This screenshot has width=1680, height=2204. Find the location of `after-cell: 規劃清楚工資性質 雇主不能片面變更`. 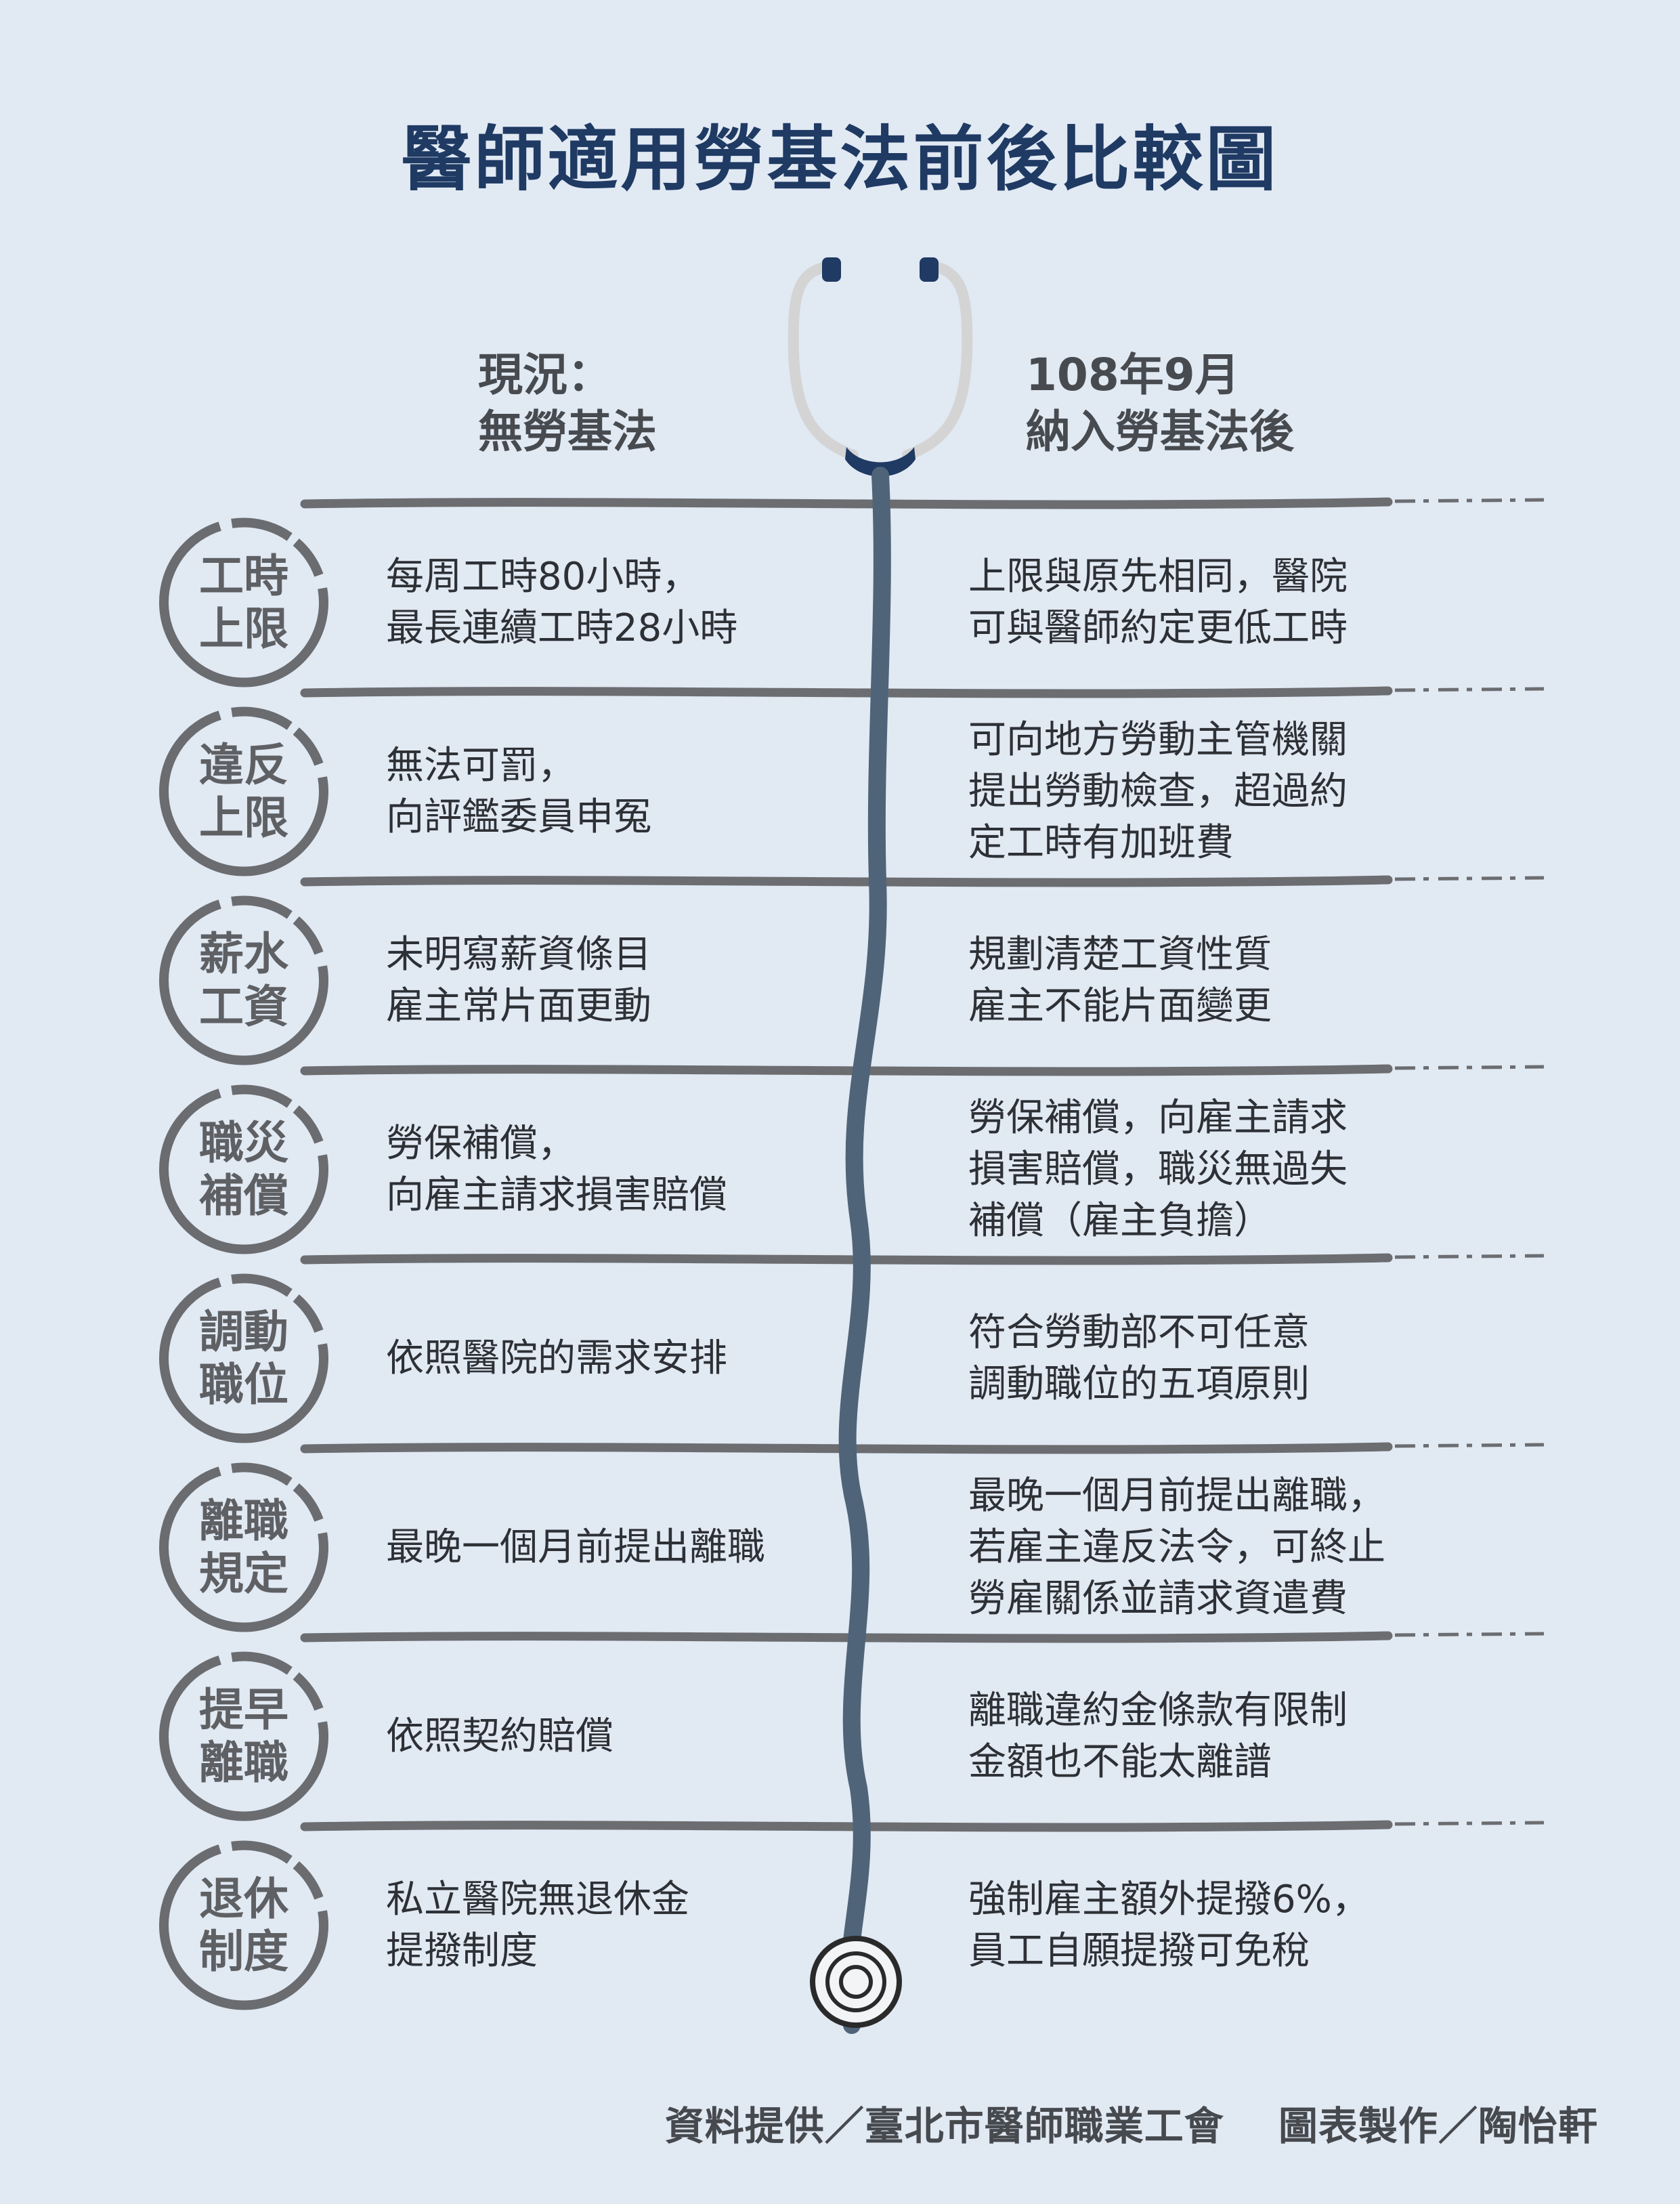

after-cell: 規劃清楚工資性質 雇主不能片面變更 is located at coordinates (1246, 981).